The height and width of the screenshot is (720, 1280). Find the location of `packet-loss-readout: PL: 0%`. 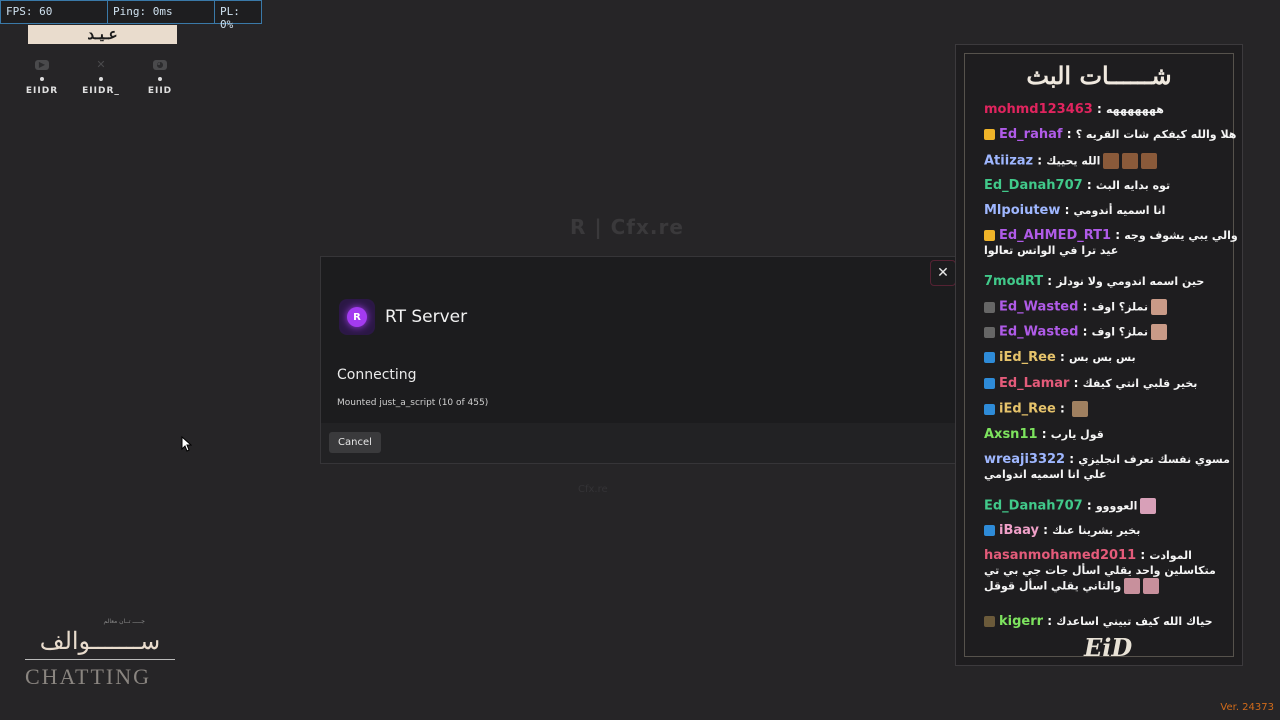

packet-loss-readout: PL: 0% is located at coordinates (230, 18).